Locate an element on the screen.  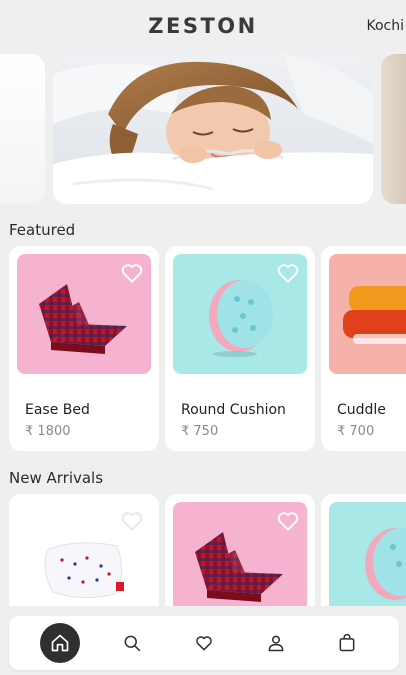
search-icon is located at coordinates (132, 643).